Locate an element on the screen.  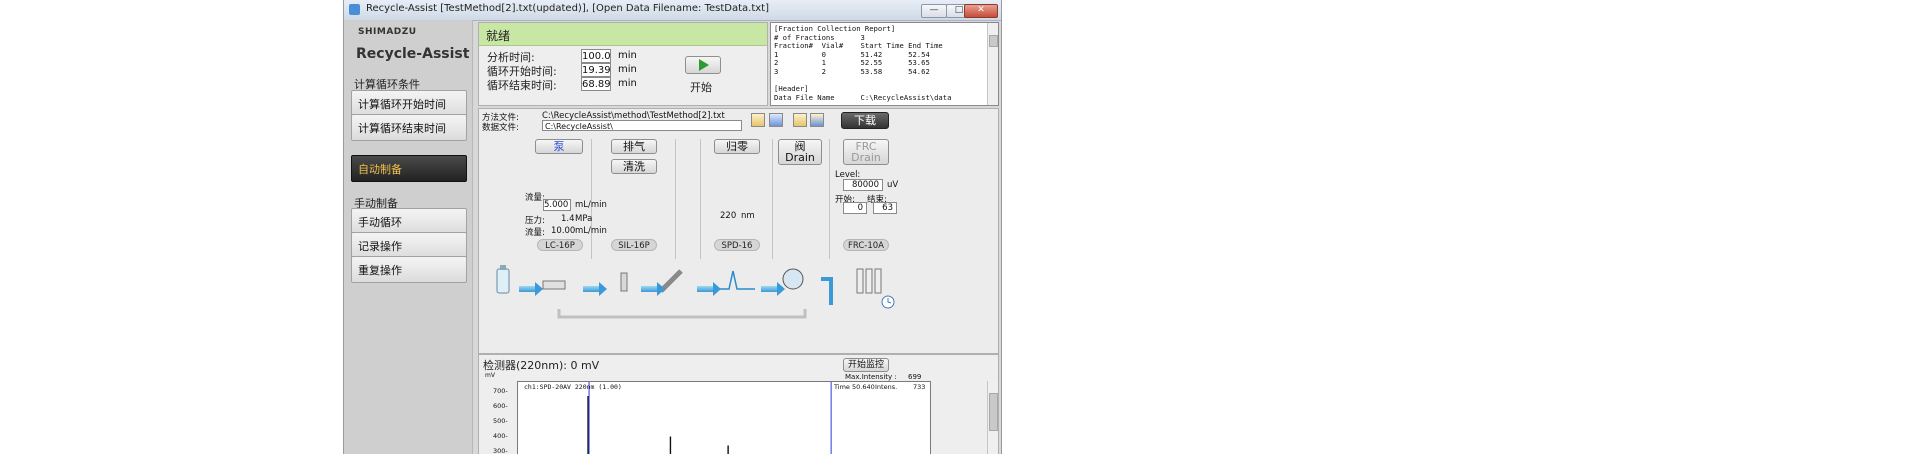
plot-scrollbar is located at coordinates (992, 417).